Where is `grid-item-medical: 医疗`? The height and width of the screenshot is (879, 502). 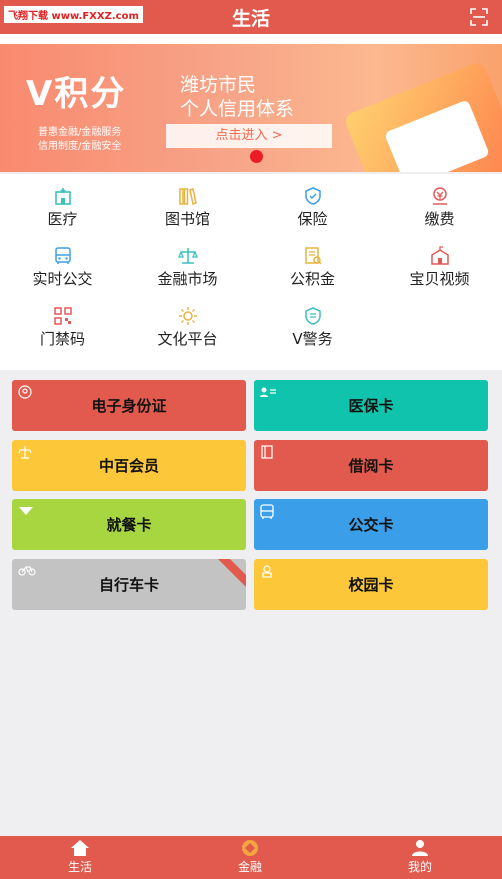
grid-item-medical: 医疗 is located at coordinates (62, 208).